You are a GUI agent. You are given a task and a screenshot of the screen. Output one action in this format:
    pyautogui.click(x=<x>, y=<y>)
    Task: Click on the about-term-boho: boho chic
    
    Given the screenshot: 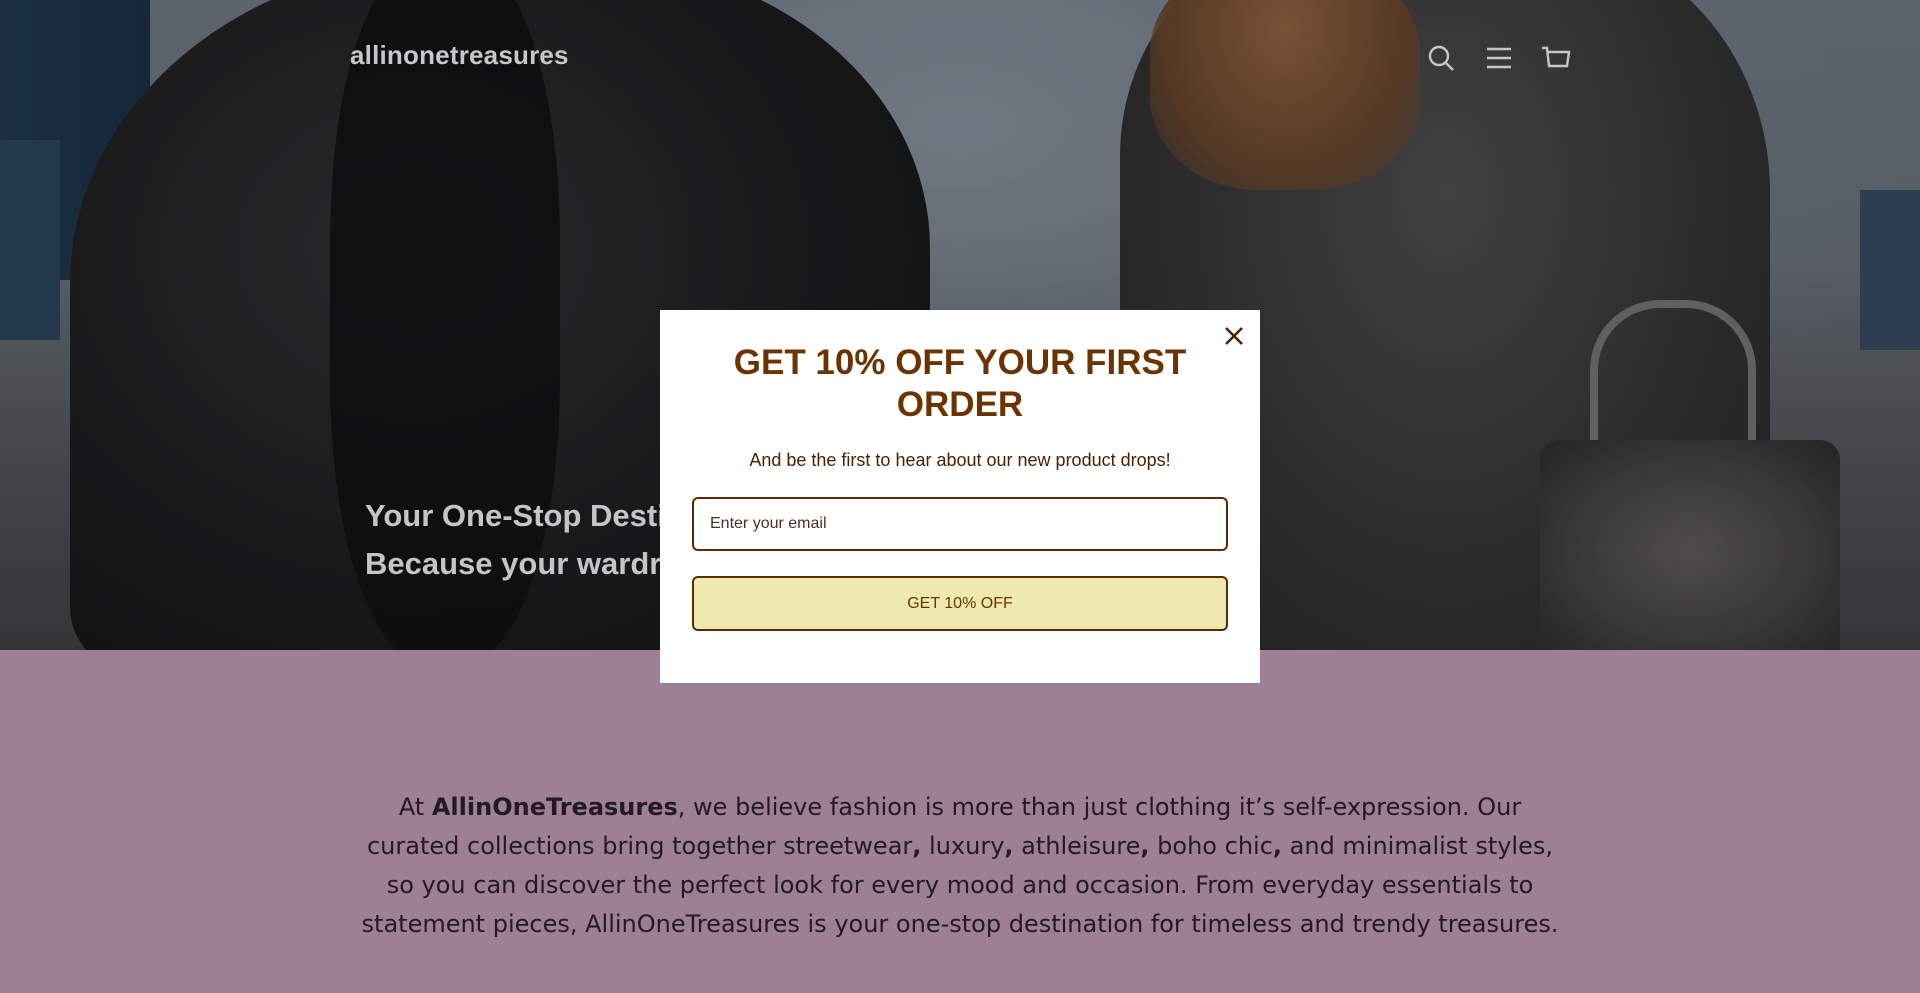 What is the action you would take?
    pyautogui.click(x=1211, y=846)
    